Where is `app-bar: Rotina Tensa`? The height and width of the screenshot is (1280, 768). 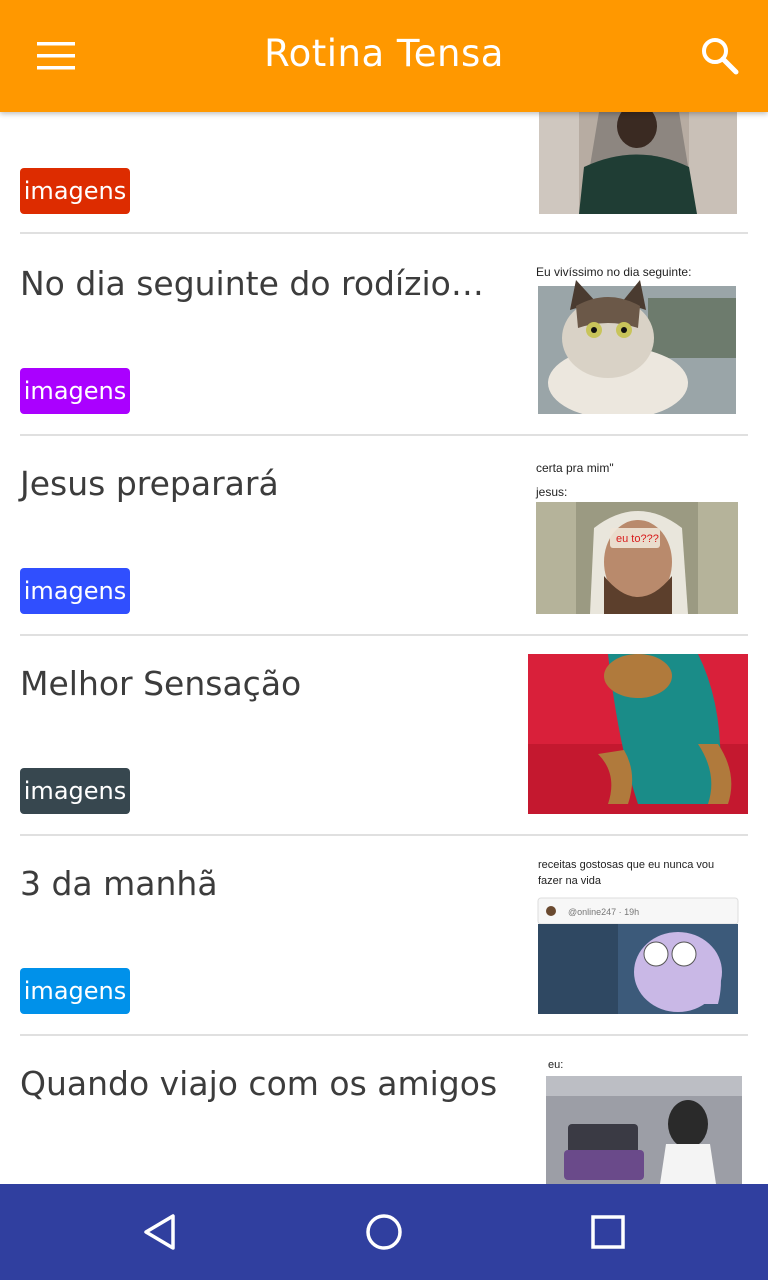 app-bar: Rotina Tensa is located at coordinates (384, 56).